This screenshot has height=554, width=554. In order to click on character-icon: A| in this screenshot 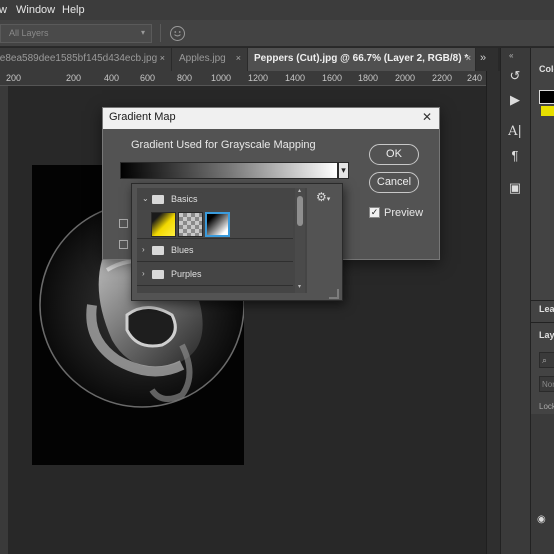, I will do `click(515, 132)`.